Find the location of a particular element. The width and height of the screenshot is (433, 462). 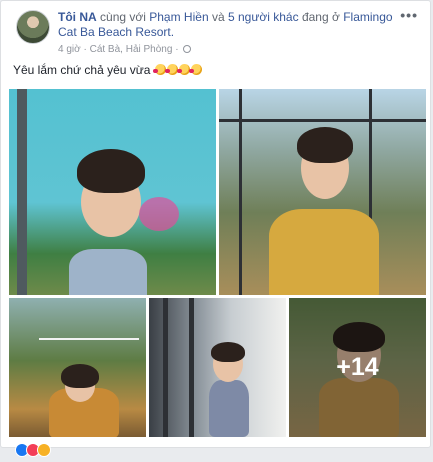

others-link: 5 người khác is located at coordinates (263, 17).